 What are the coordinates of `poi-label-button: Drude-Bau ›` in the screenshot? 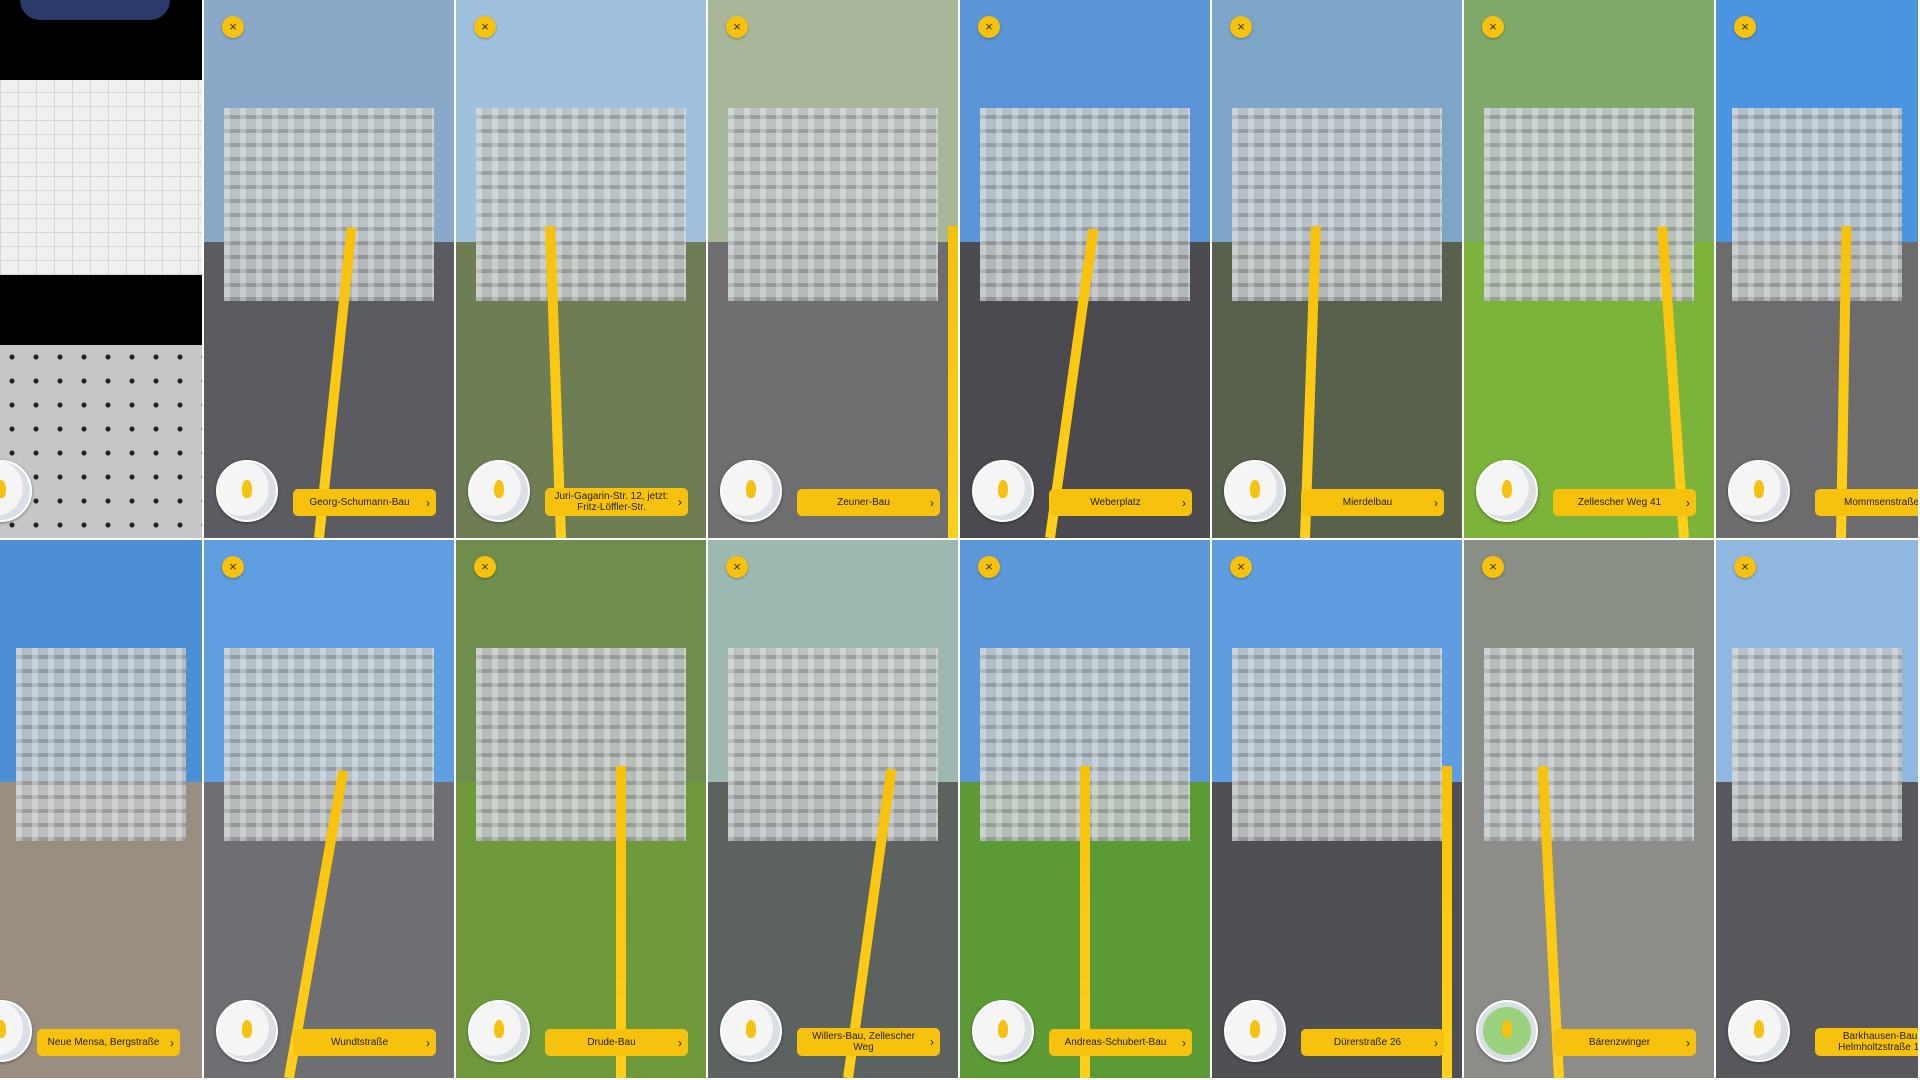 It's located at (616, 1042).